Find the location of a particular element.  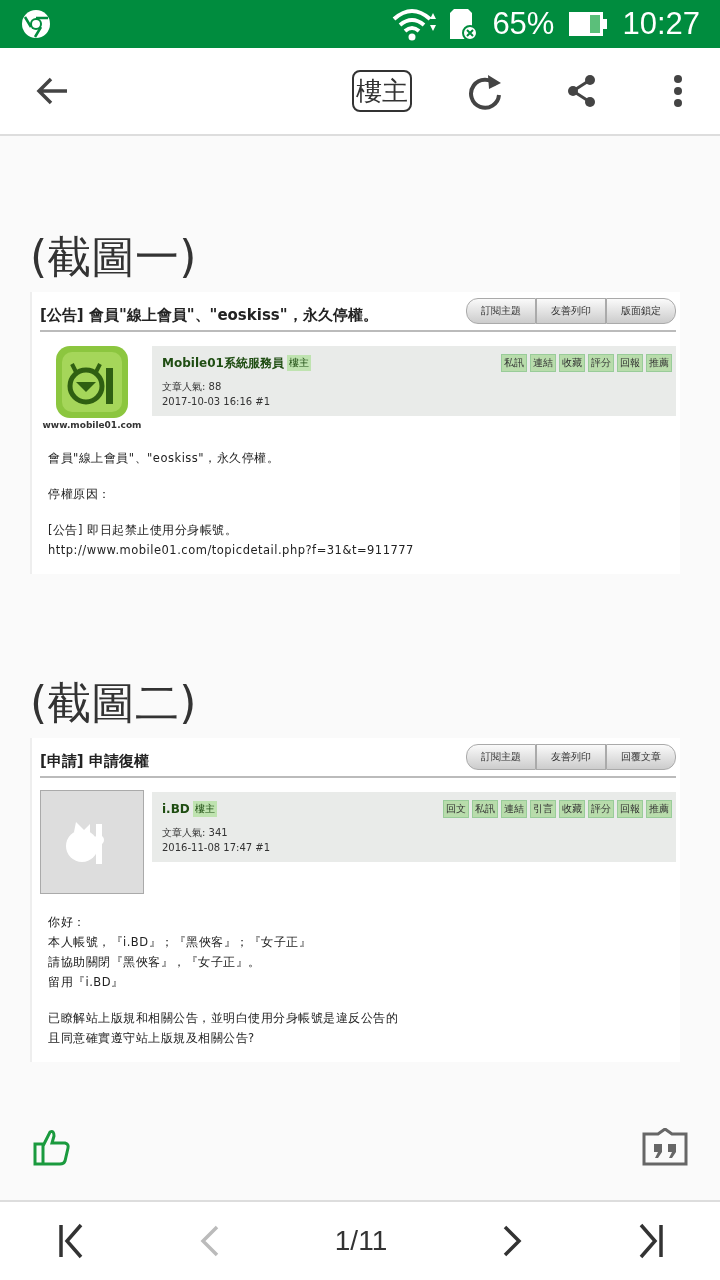

section-heading: (截圖二) is located at coordinates (114, 703).